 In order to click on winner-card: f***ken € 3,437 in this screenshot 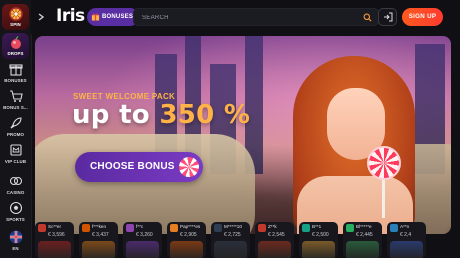, I will do `click(98, 240)`.